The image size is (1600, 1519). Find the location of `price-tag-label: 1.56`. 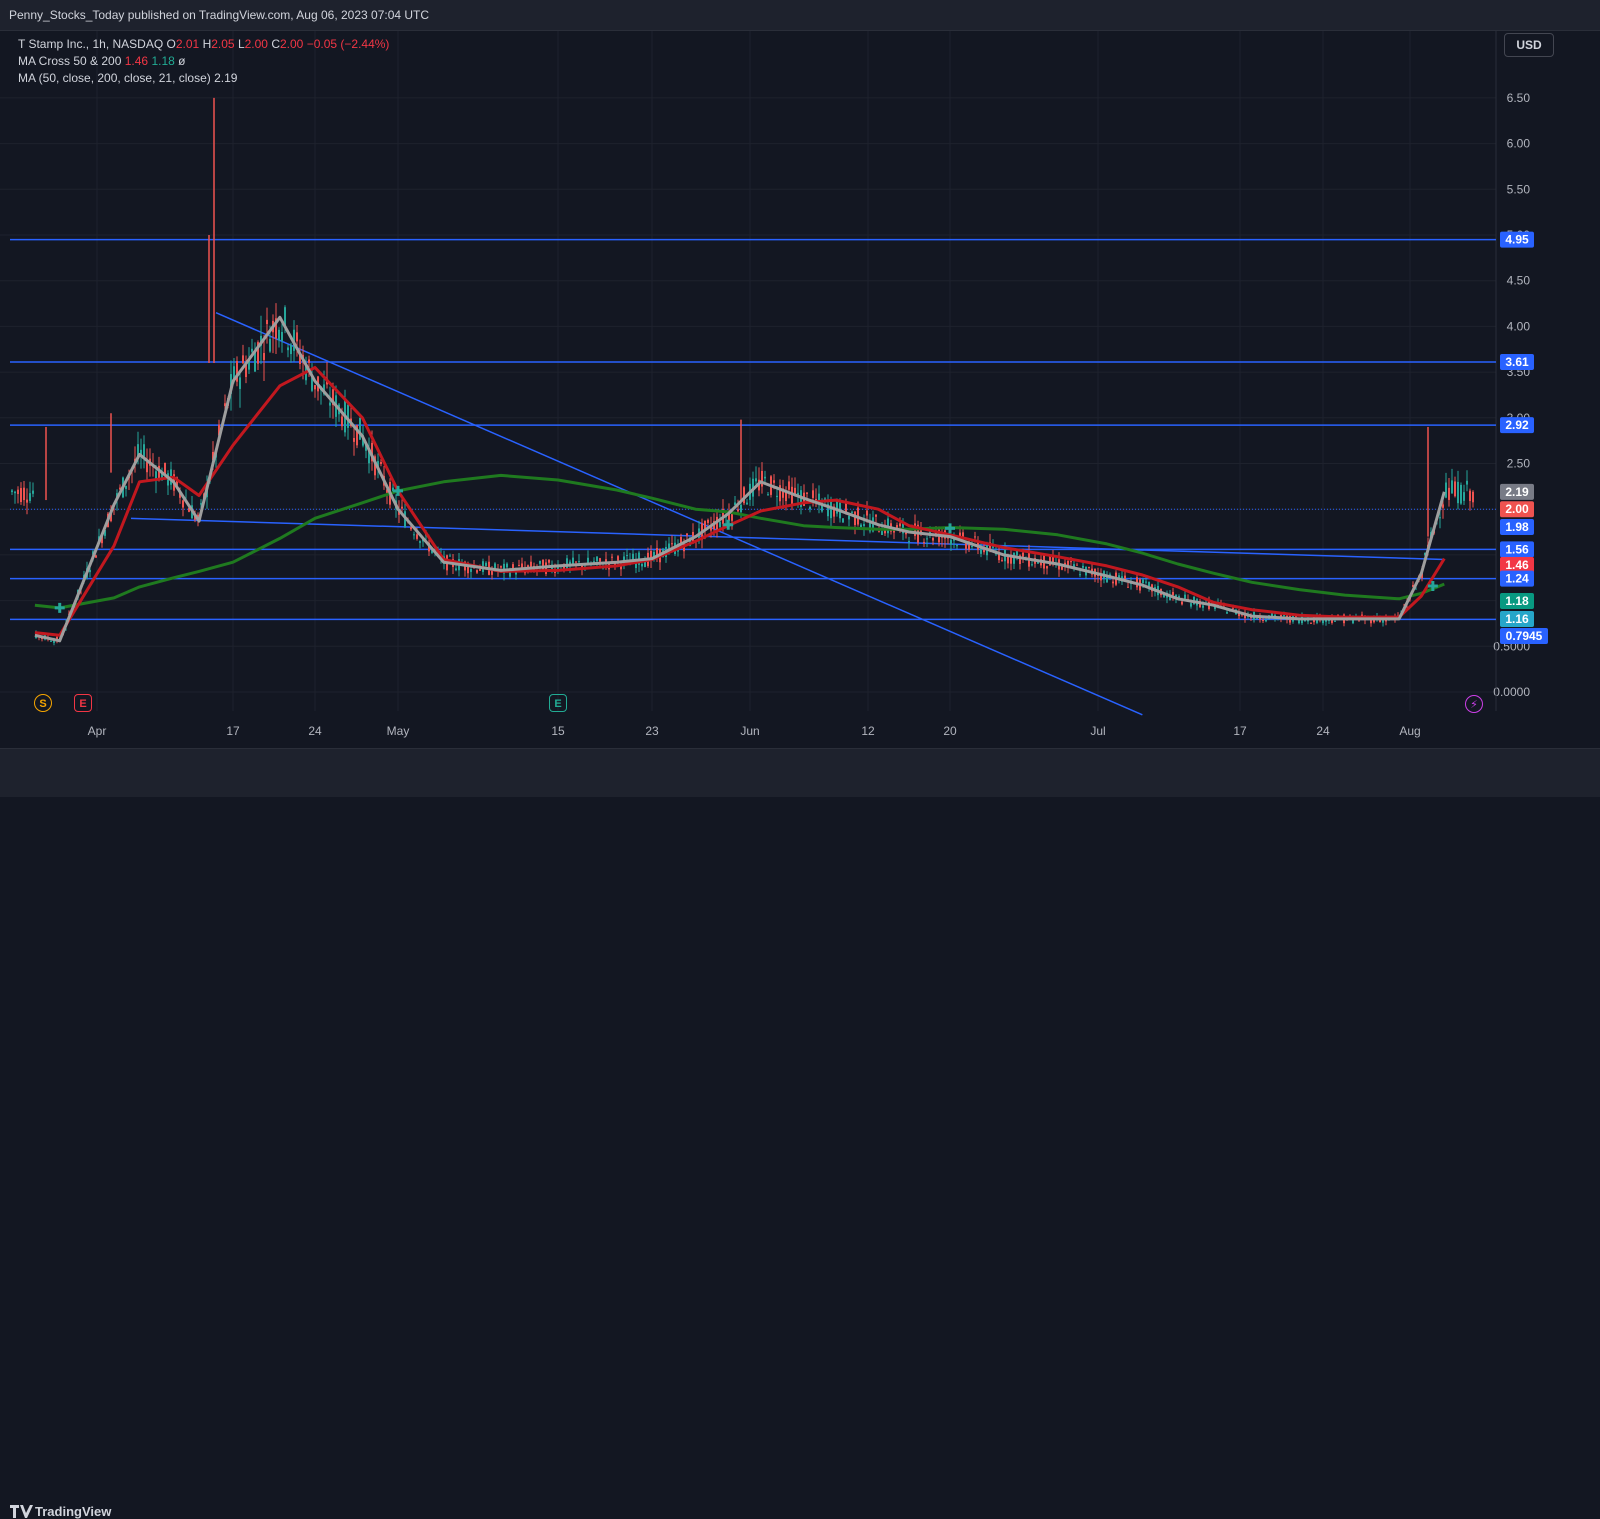

price-tag-label: 1.56 is located at coordinates (1517, 549).